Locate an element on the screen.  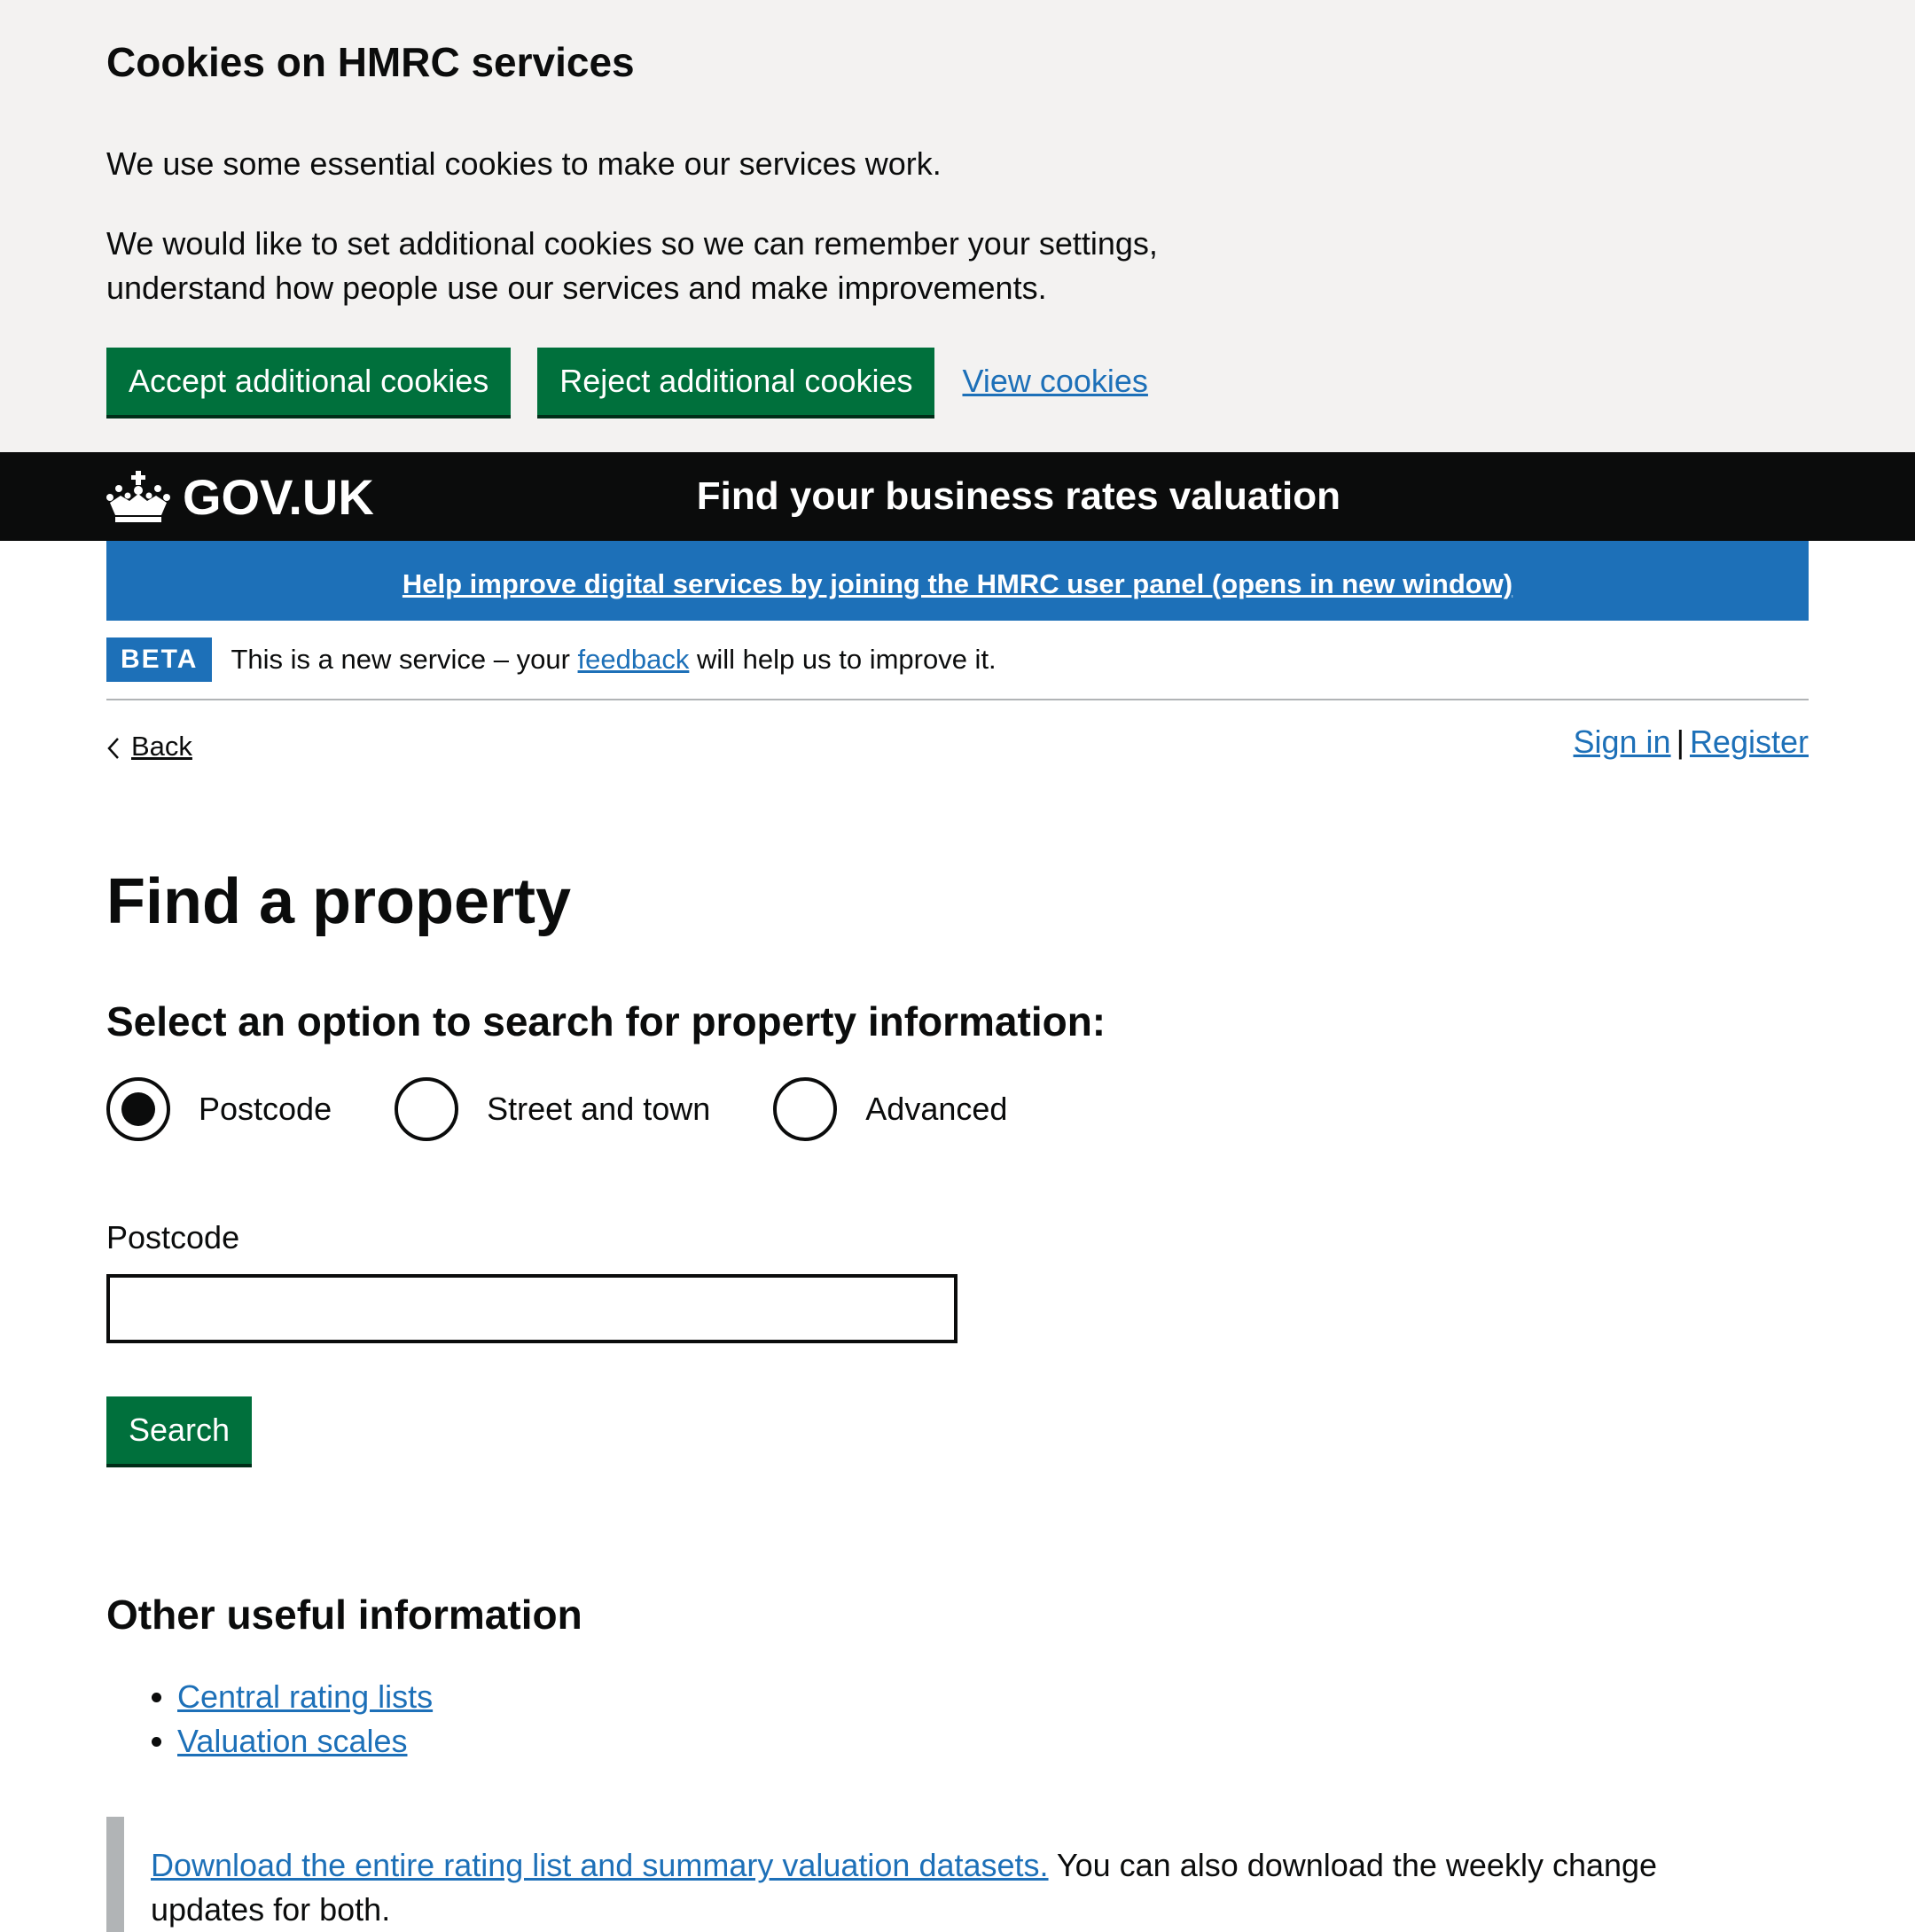
phase-text-before: This is a new service – your is located at coordinates (404, 659).